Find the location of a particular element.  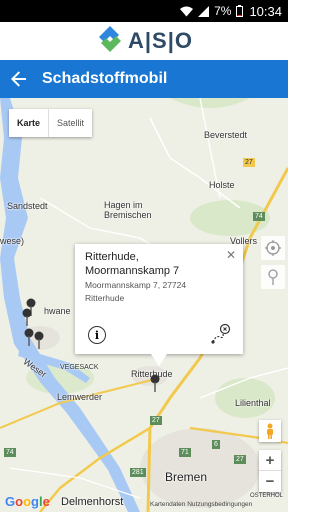

my-location-icon is located at coordinates (273, 248).